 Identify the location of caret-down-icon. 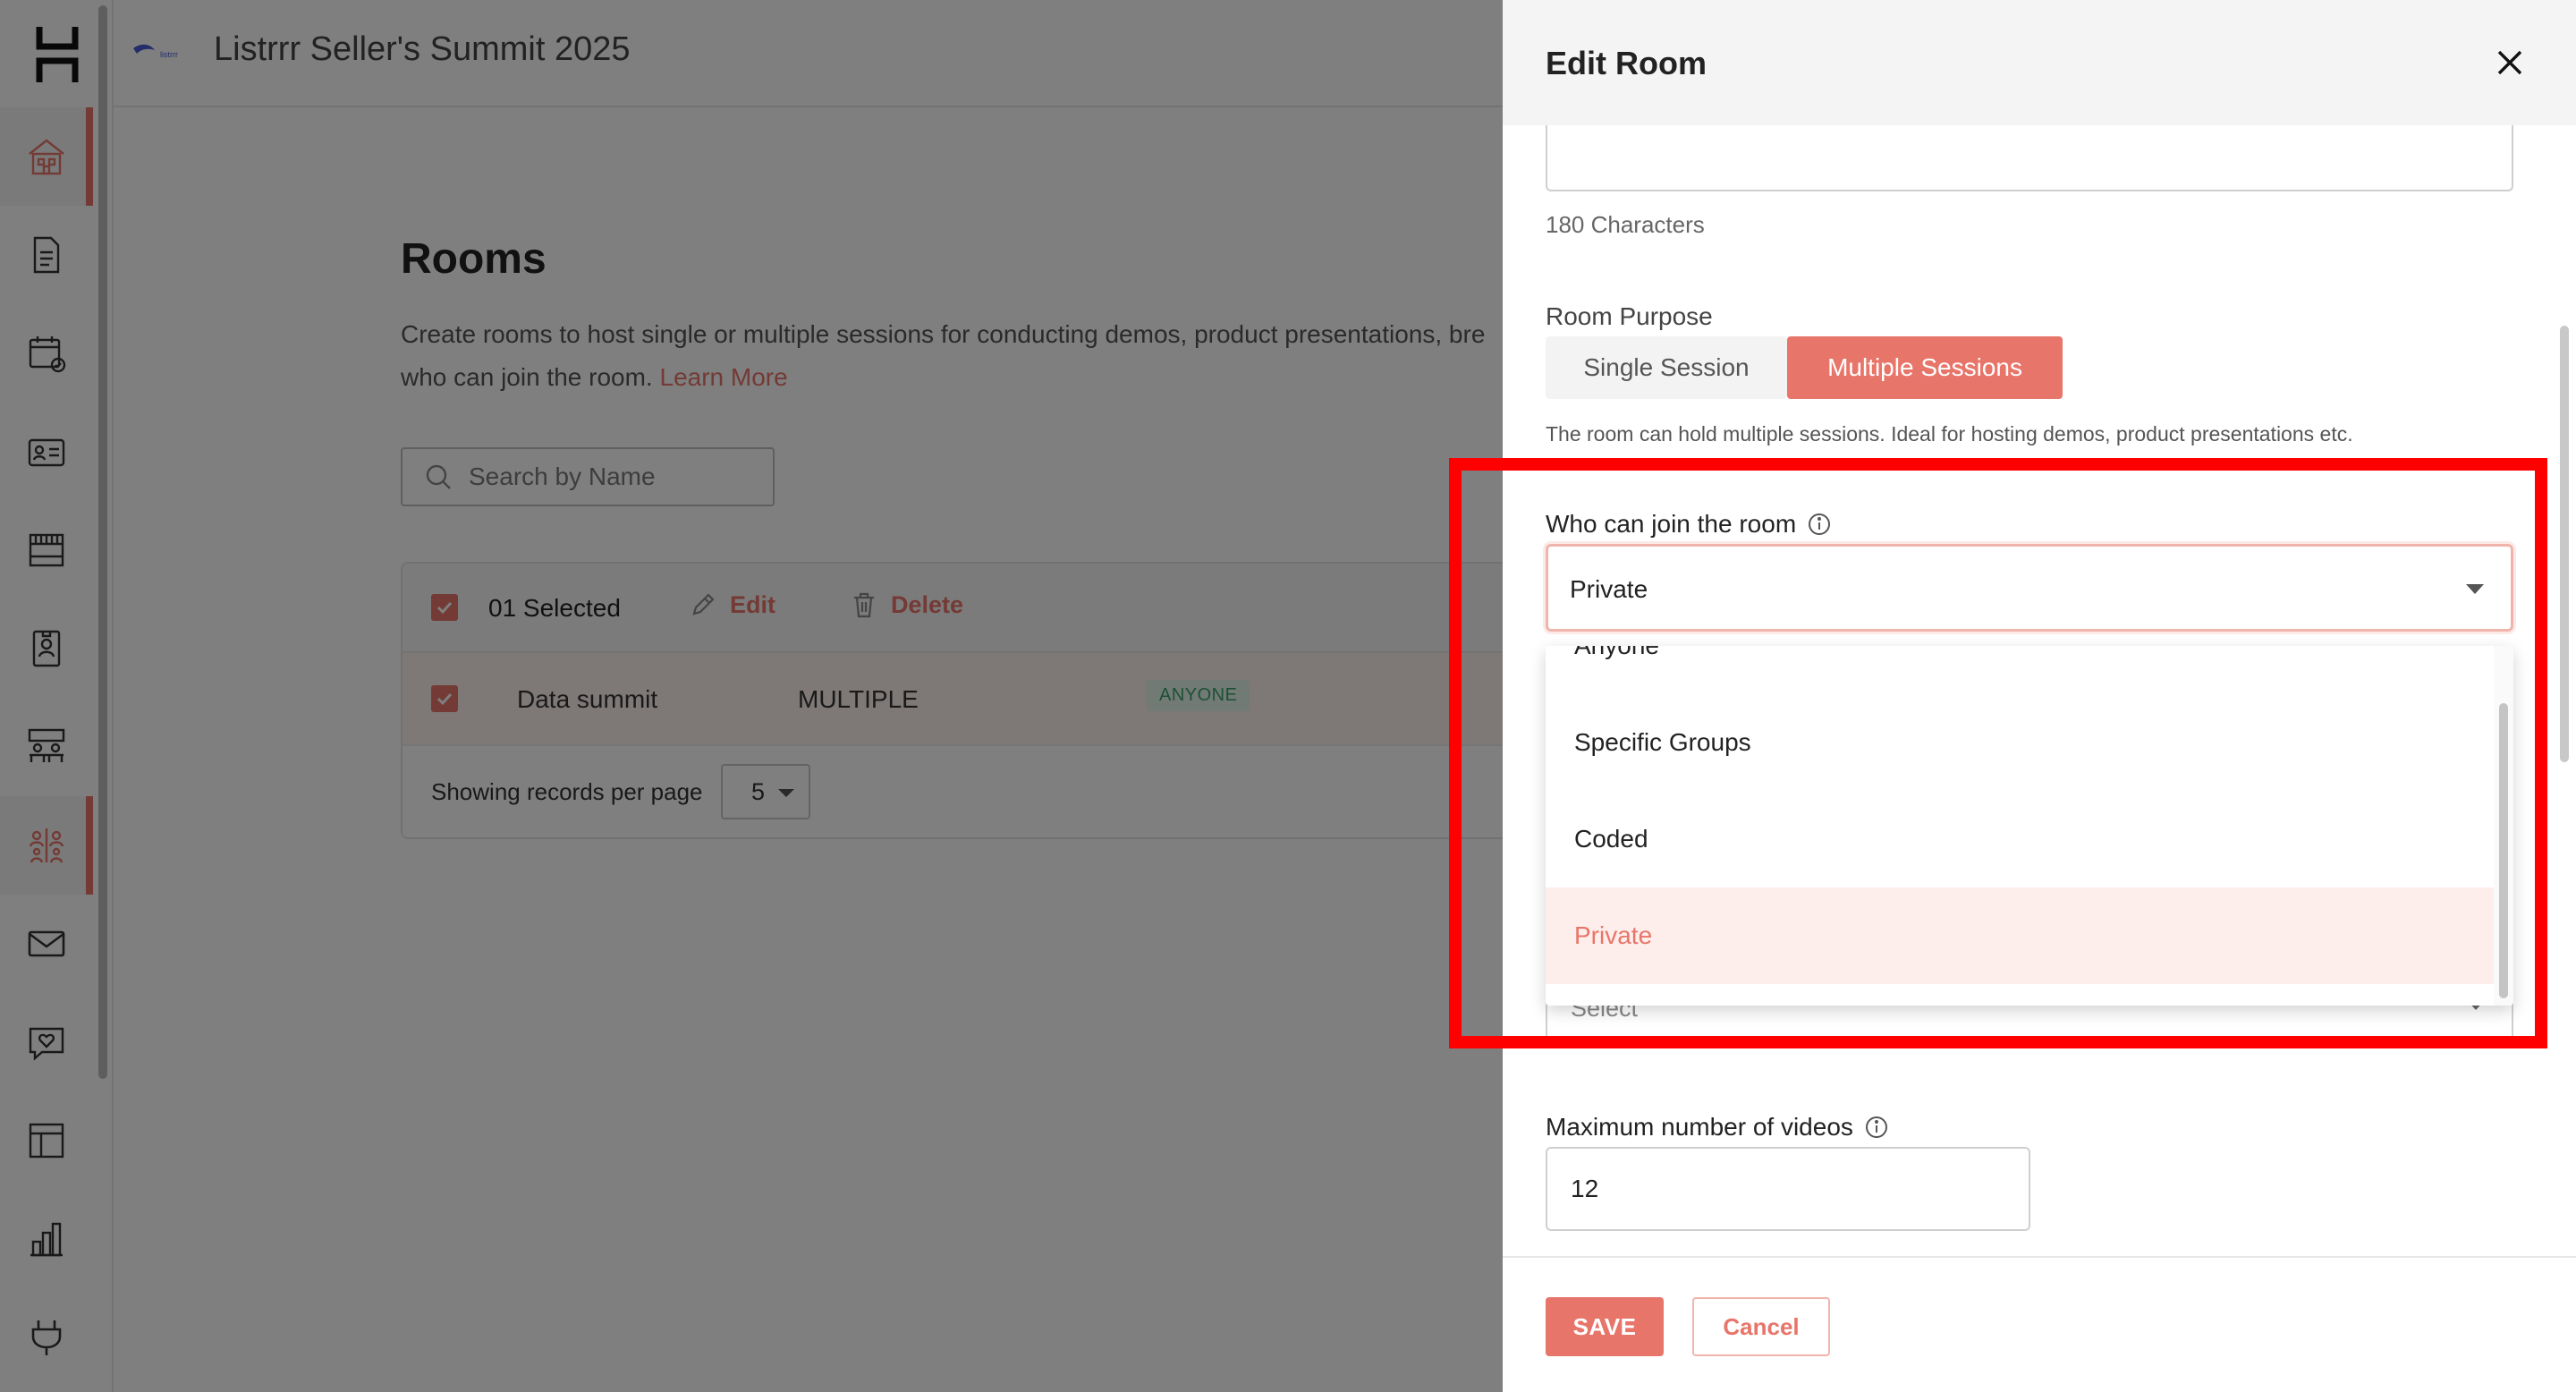
(2475, 589).